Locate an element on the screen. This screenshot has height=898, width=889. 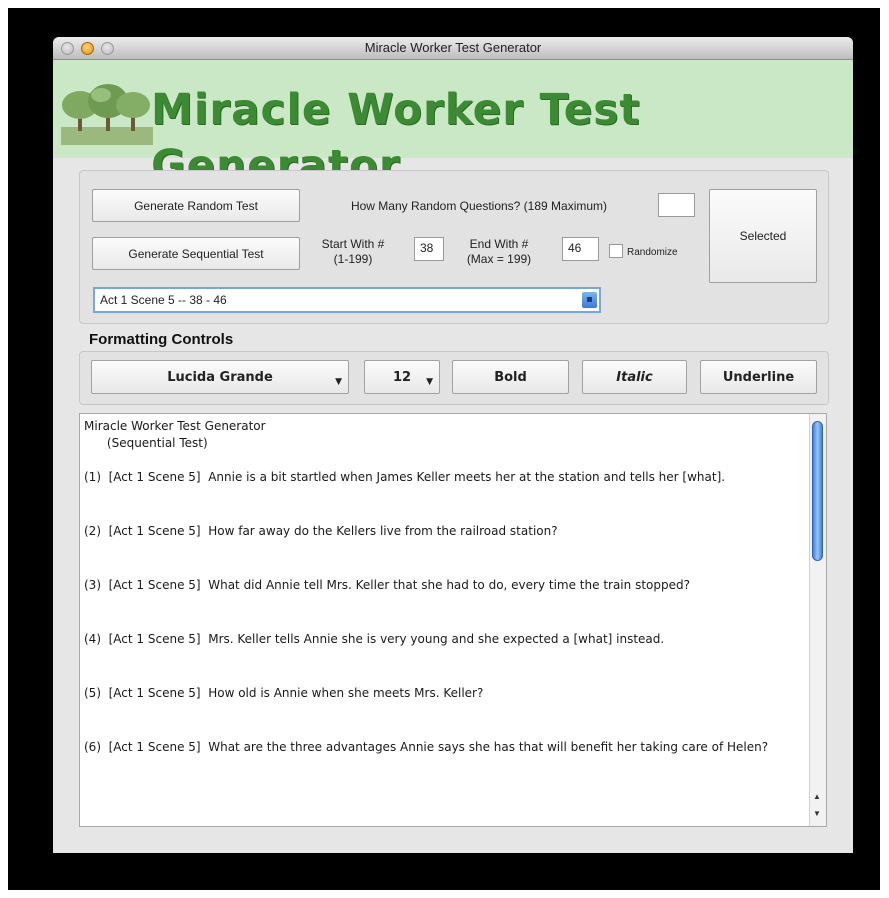
font-size-value: 12 is located at coordinates (402, 377).